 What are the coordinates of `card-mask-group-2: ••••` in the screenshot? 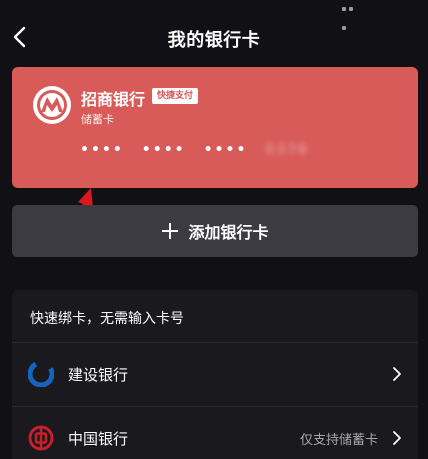 It's located at (163, 150).